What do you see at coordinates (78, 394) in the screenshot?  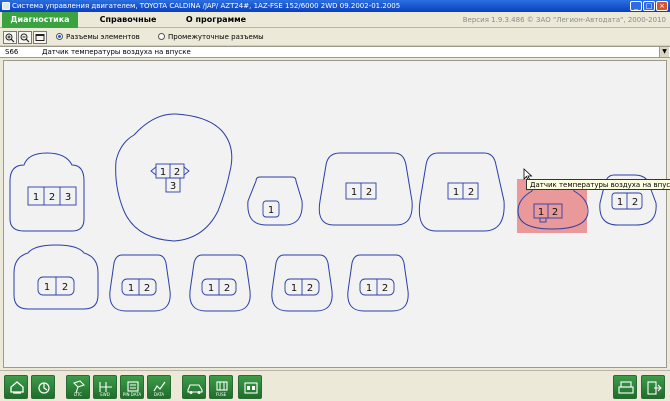 I see `dtc-button-label: DTC` at bounding box center [78, 394].